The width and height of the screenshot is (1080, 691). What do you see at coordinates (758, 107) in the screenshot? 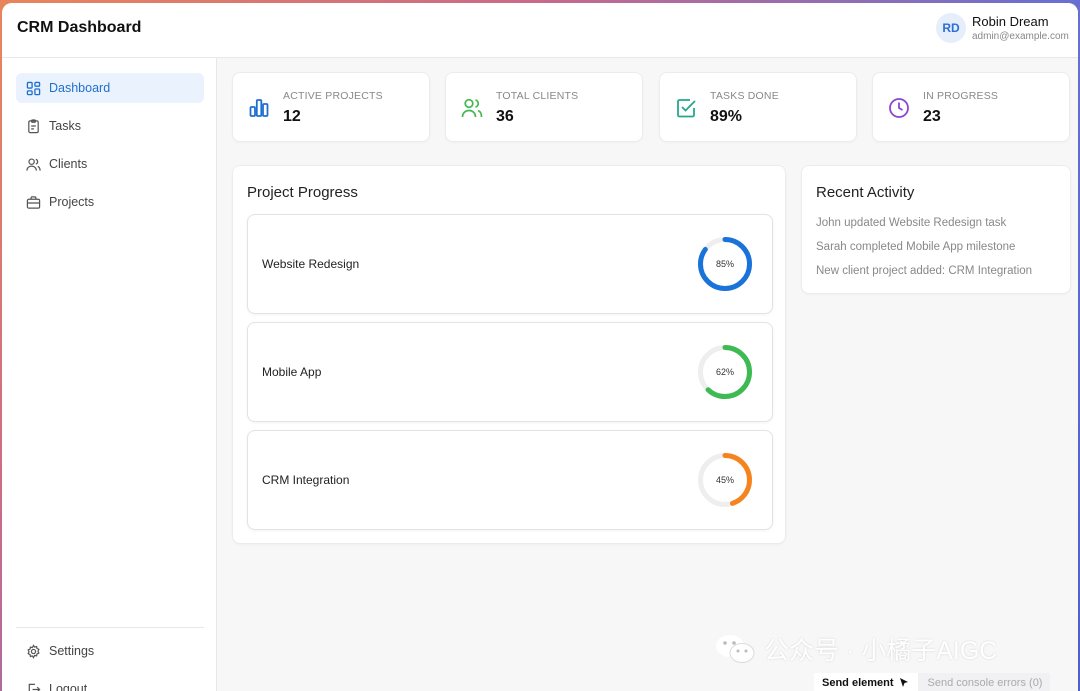
I see `stat-card-tasks-done: TASKS DONE 89%` at bounding box center [758, 107].